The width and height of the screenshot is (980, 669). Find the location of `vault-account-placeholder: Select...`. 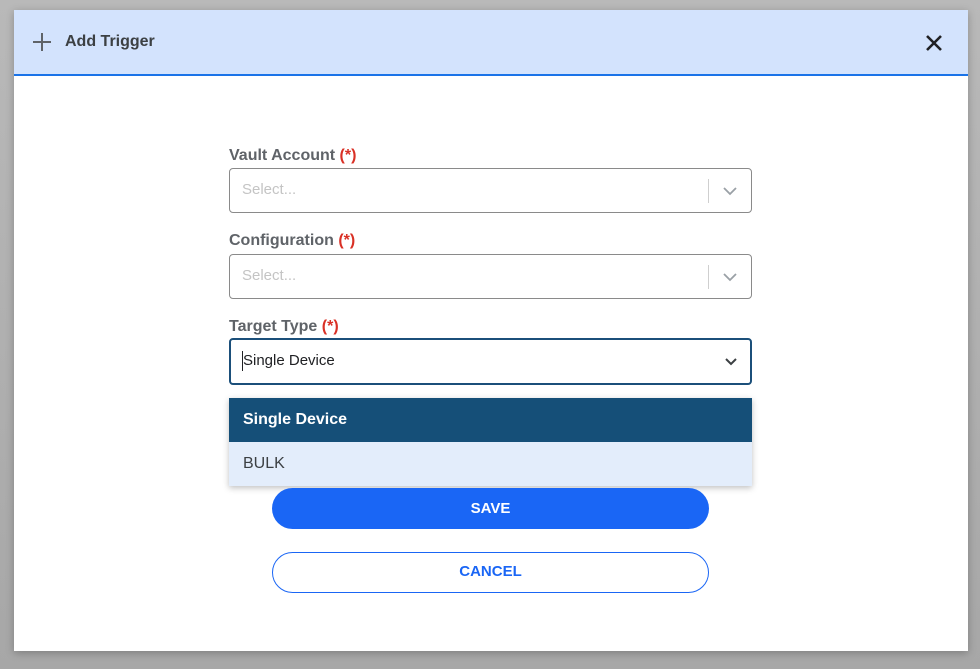

vault-account-placeholder: Select... is located at coordinates (269, 189).